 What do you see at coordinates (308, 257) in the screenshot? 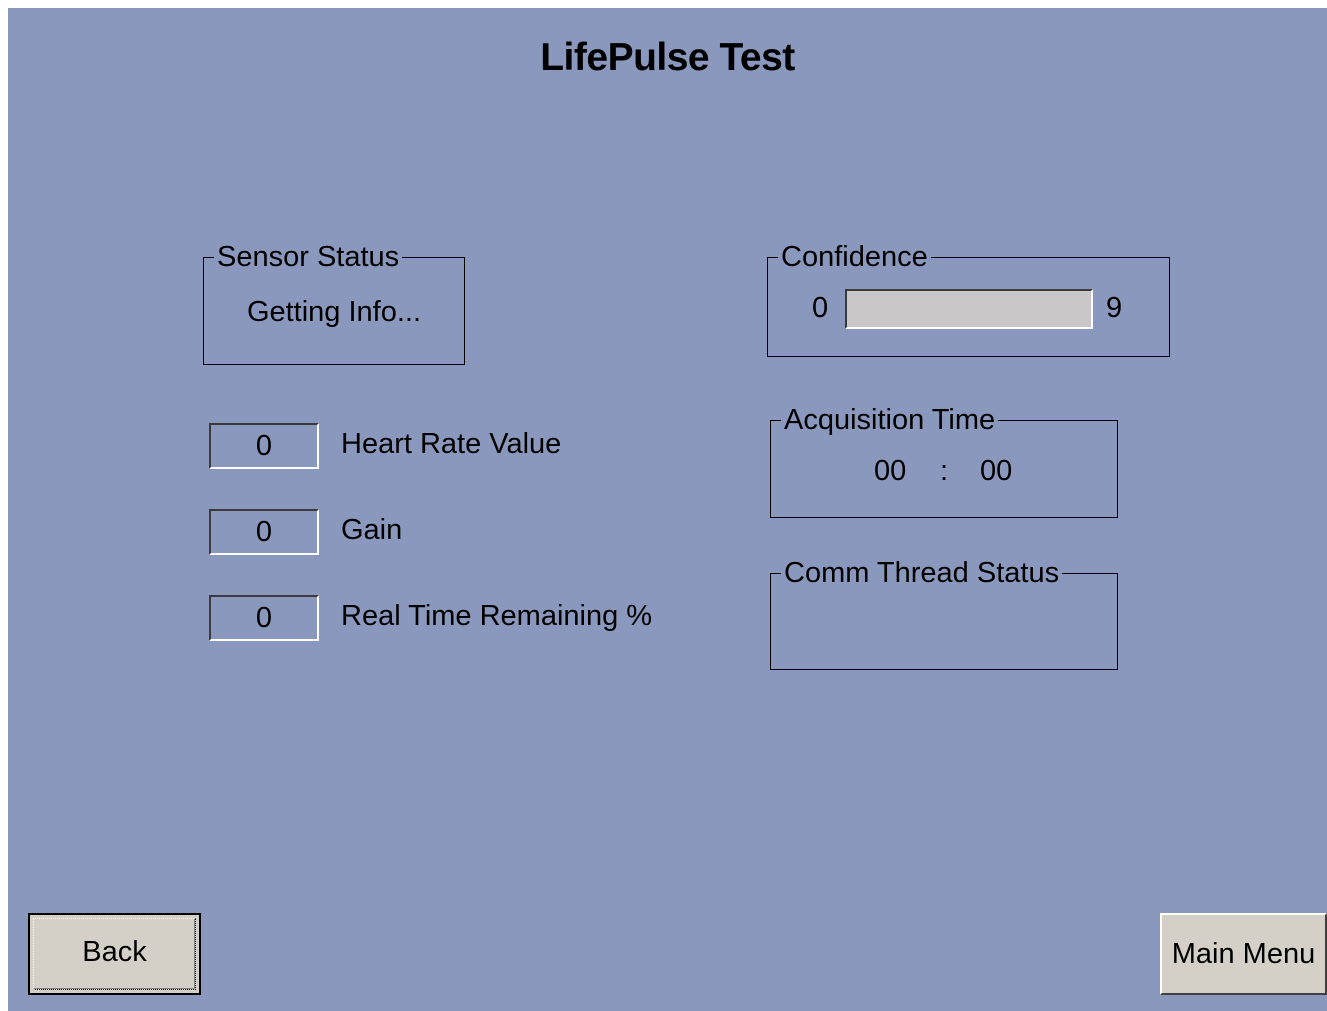
I see `sensor-status-legend: Sensor Status` at bounding box center [308, 257].